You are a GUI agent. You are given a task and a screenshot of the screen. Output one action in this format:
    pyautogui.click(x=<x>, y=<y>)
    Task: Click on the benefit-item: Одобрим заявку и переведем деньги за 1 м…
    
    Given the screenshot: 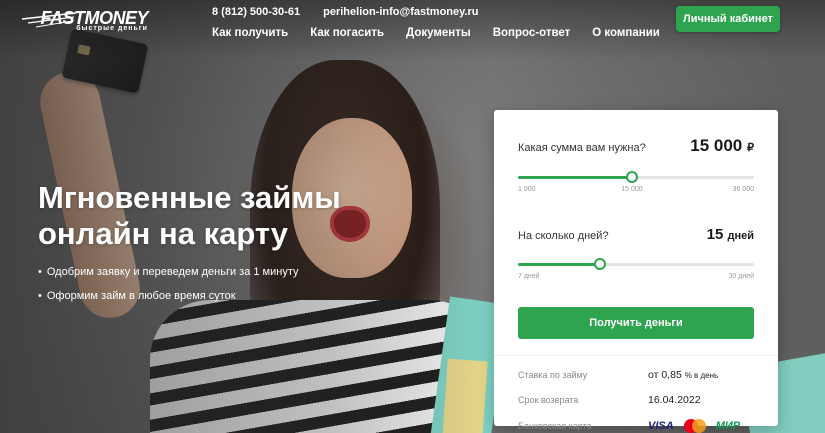 What is the action you would take?
    pyautogui.click(x=168, y=272)
    